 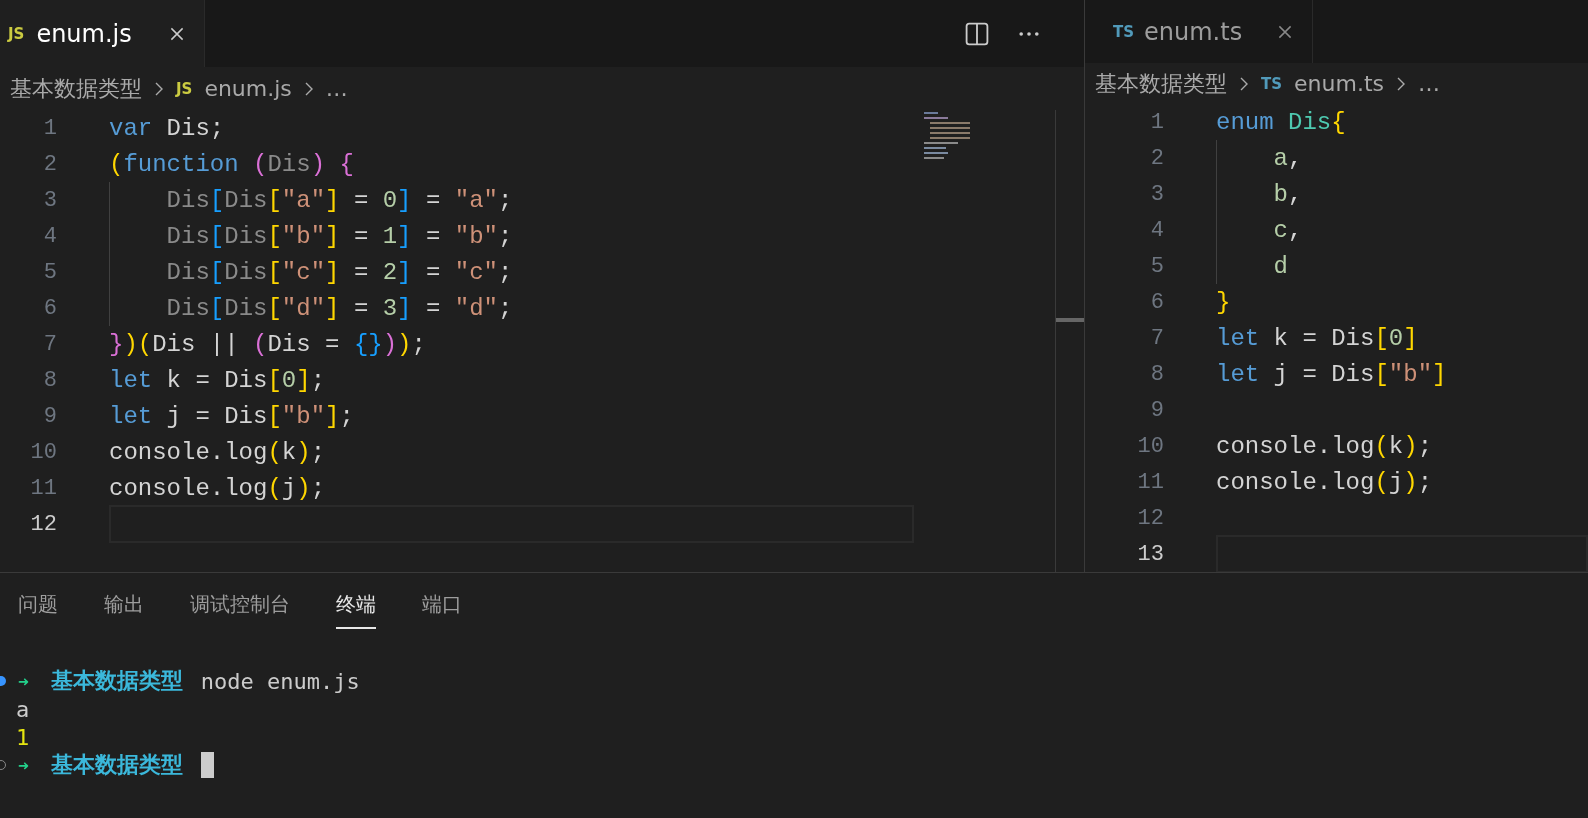 What do you see at coordinates (1150, 554) in the screenshot?
I see `line-number: 13` at bounding box center [1150, 554].